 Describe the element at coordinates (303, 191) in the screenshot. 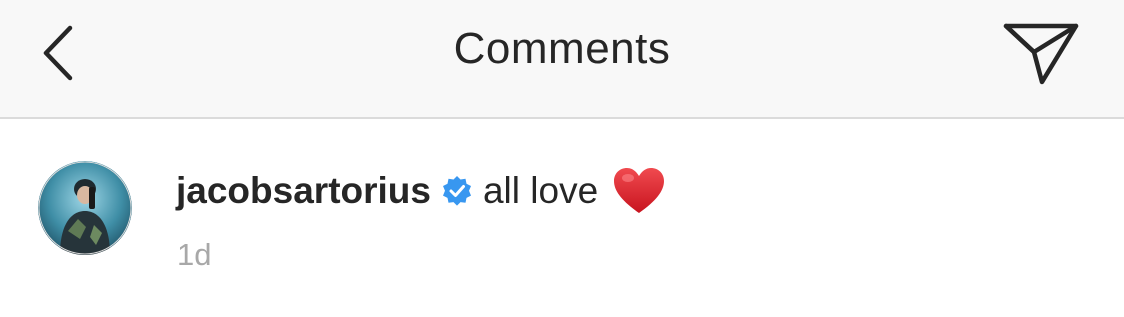

I see `username-link: jacobsartorius` at that location.